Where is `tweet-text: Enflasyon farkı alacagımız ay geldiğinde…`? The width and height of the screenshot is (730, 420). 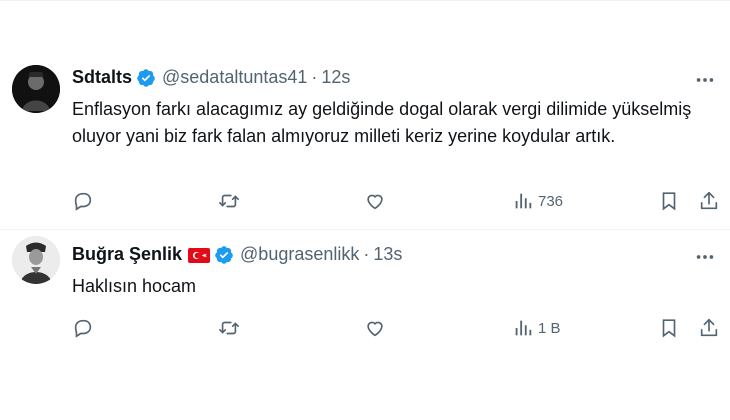 tweet-text: Enflasyon farkı alacagımız ay geldiğinde… is located at coordinates (382, 122).